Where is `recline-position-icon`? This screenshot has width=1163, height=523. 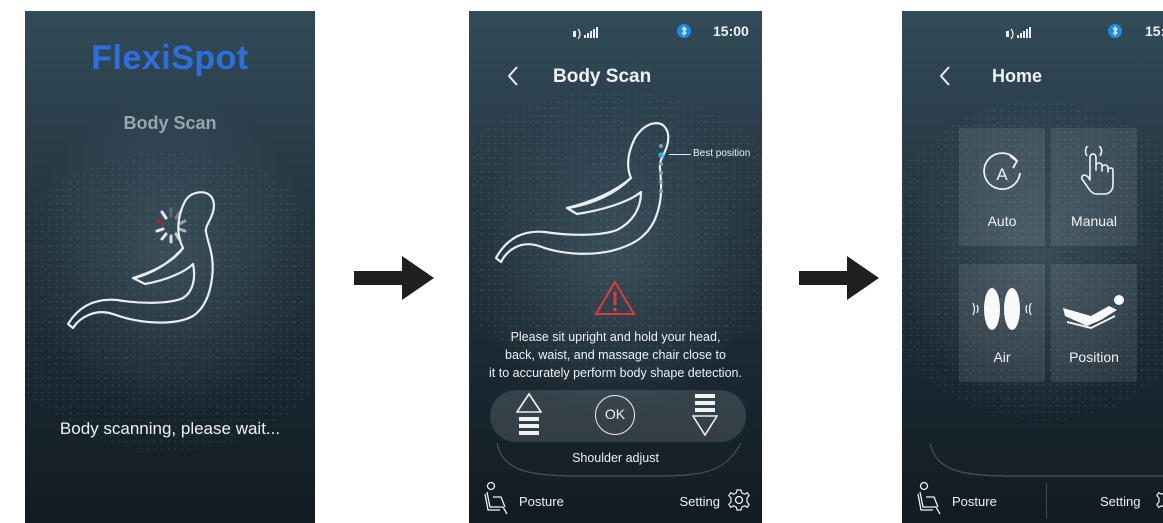
recline-position-icon is located at coordinates (1093, 312).